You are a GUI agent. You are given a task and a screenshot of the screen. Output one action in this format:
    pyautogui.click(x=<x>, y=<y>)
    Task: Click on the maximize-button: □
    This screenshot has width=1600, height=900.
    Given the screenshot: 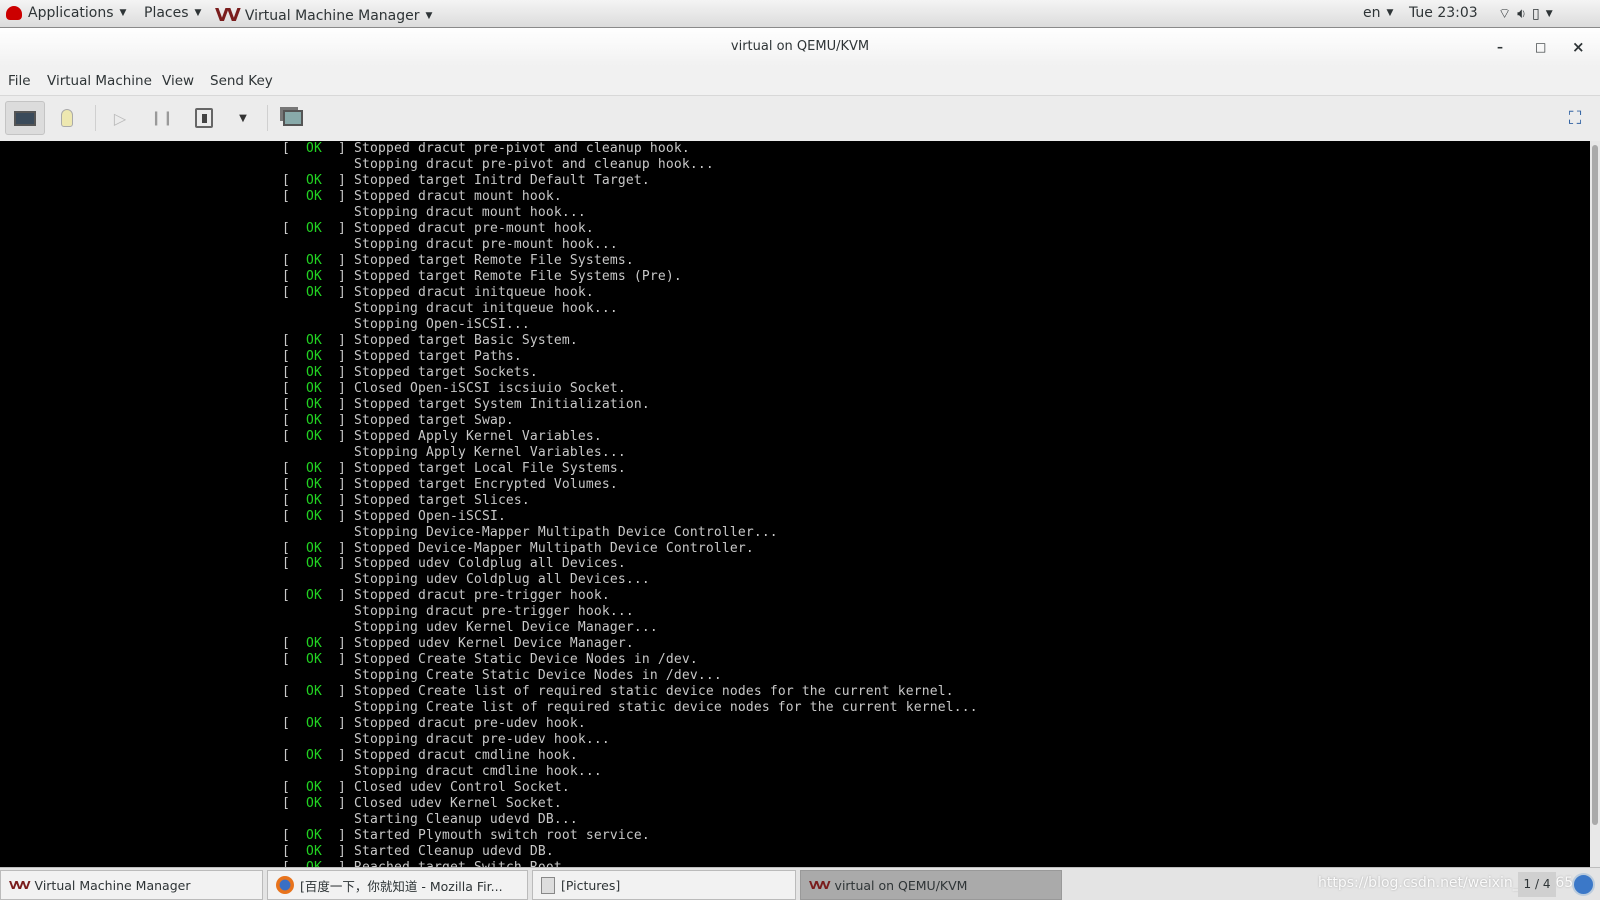 What is the action you would take?
    pyautogui.click(x=1540, y=47)
    